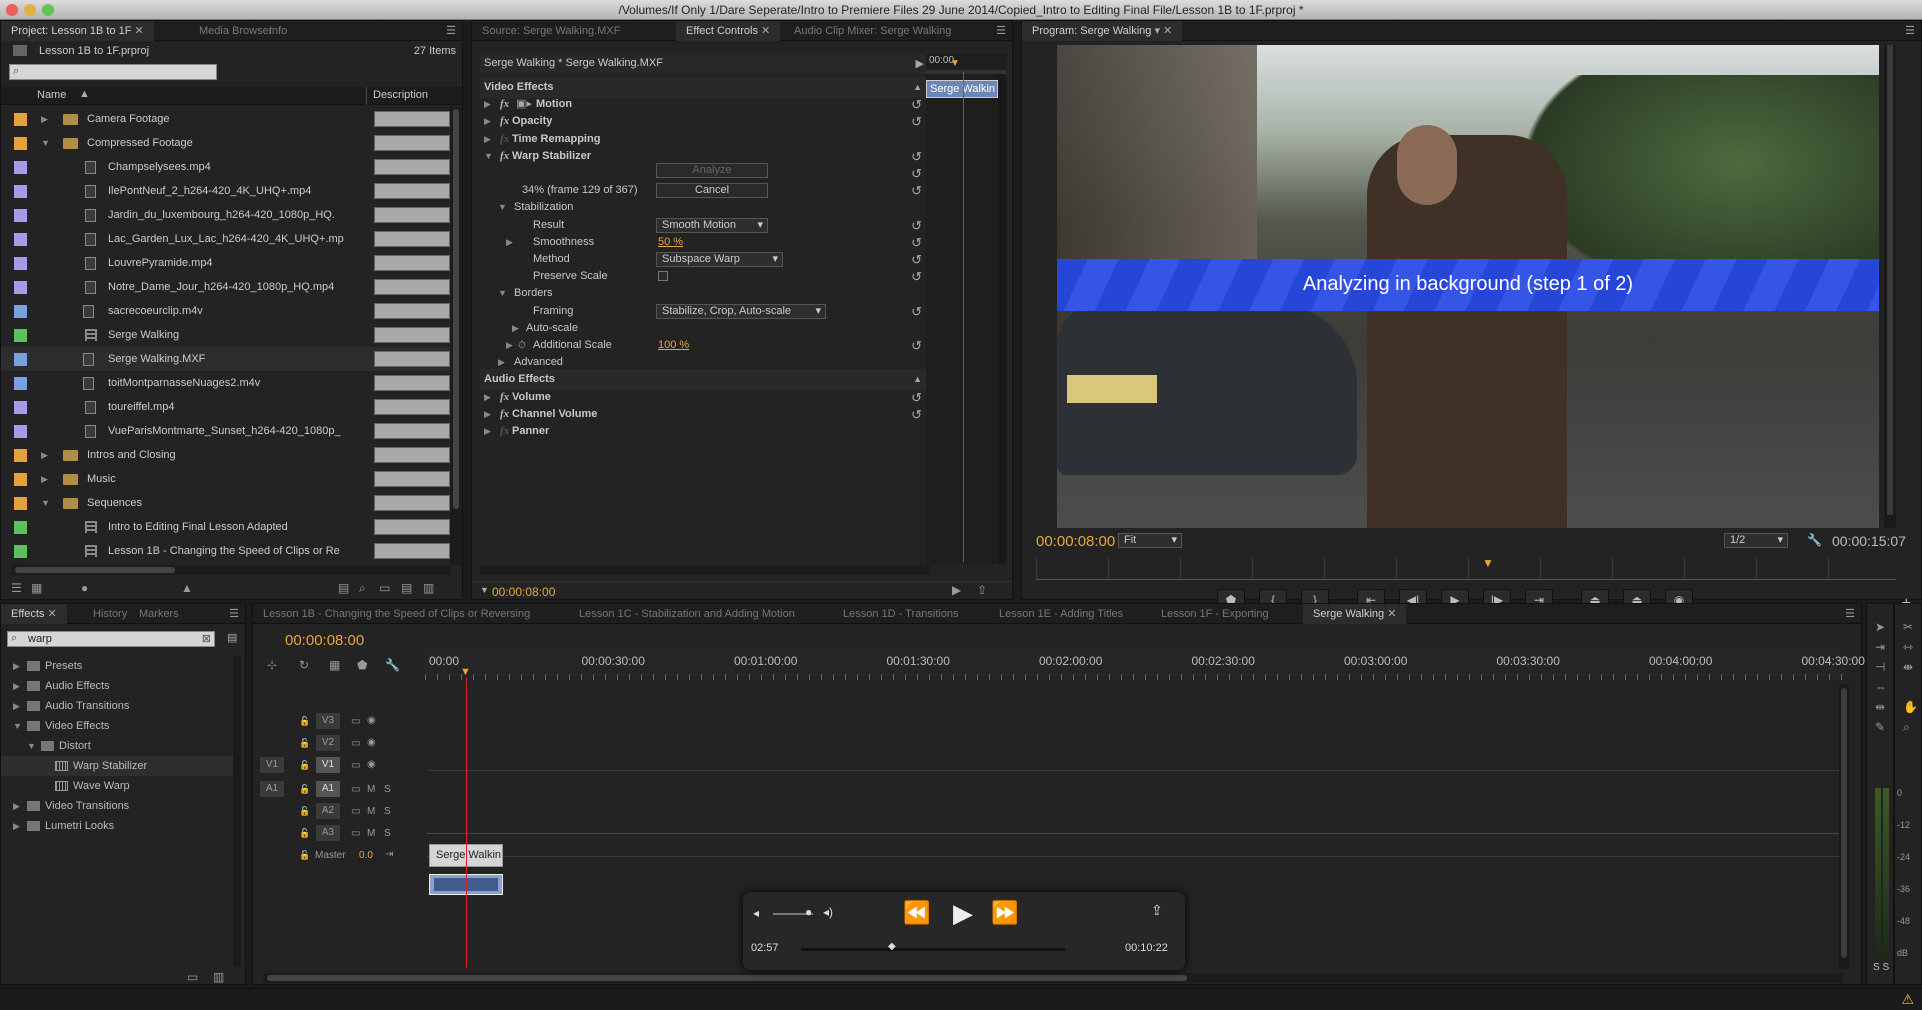  Describe the element at coordinates (328, 833) in the screenshot. I see `track-target-toggle: A3` at that location.